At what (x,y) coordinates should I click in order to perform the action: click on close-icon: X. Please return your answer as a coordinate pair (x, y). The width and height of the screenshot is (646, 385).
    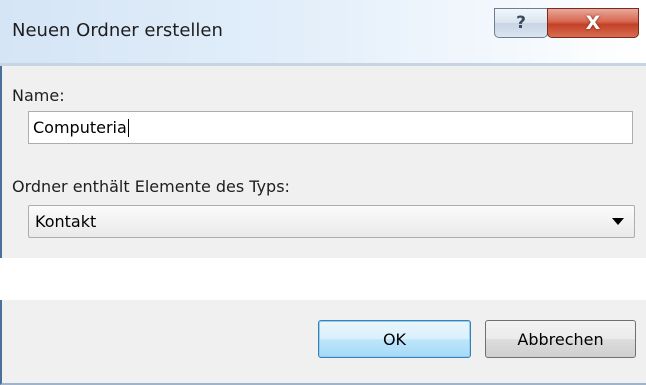
    Looking at the image, I should click on (593, 23).